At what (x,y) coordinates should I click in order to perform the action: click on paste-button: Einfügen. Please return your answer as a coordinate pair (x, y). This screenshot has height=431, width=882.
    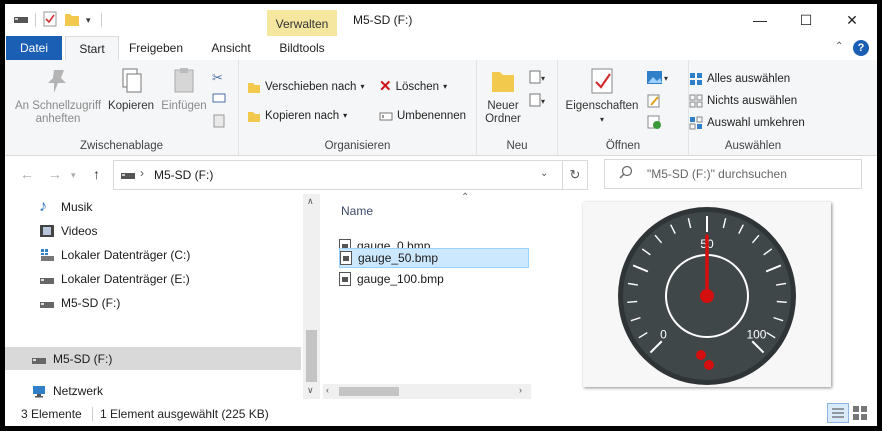
    Looking at the image, I should click on (184, 89).